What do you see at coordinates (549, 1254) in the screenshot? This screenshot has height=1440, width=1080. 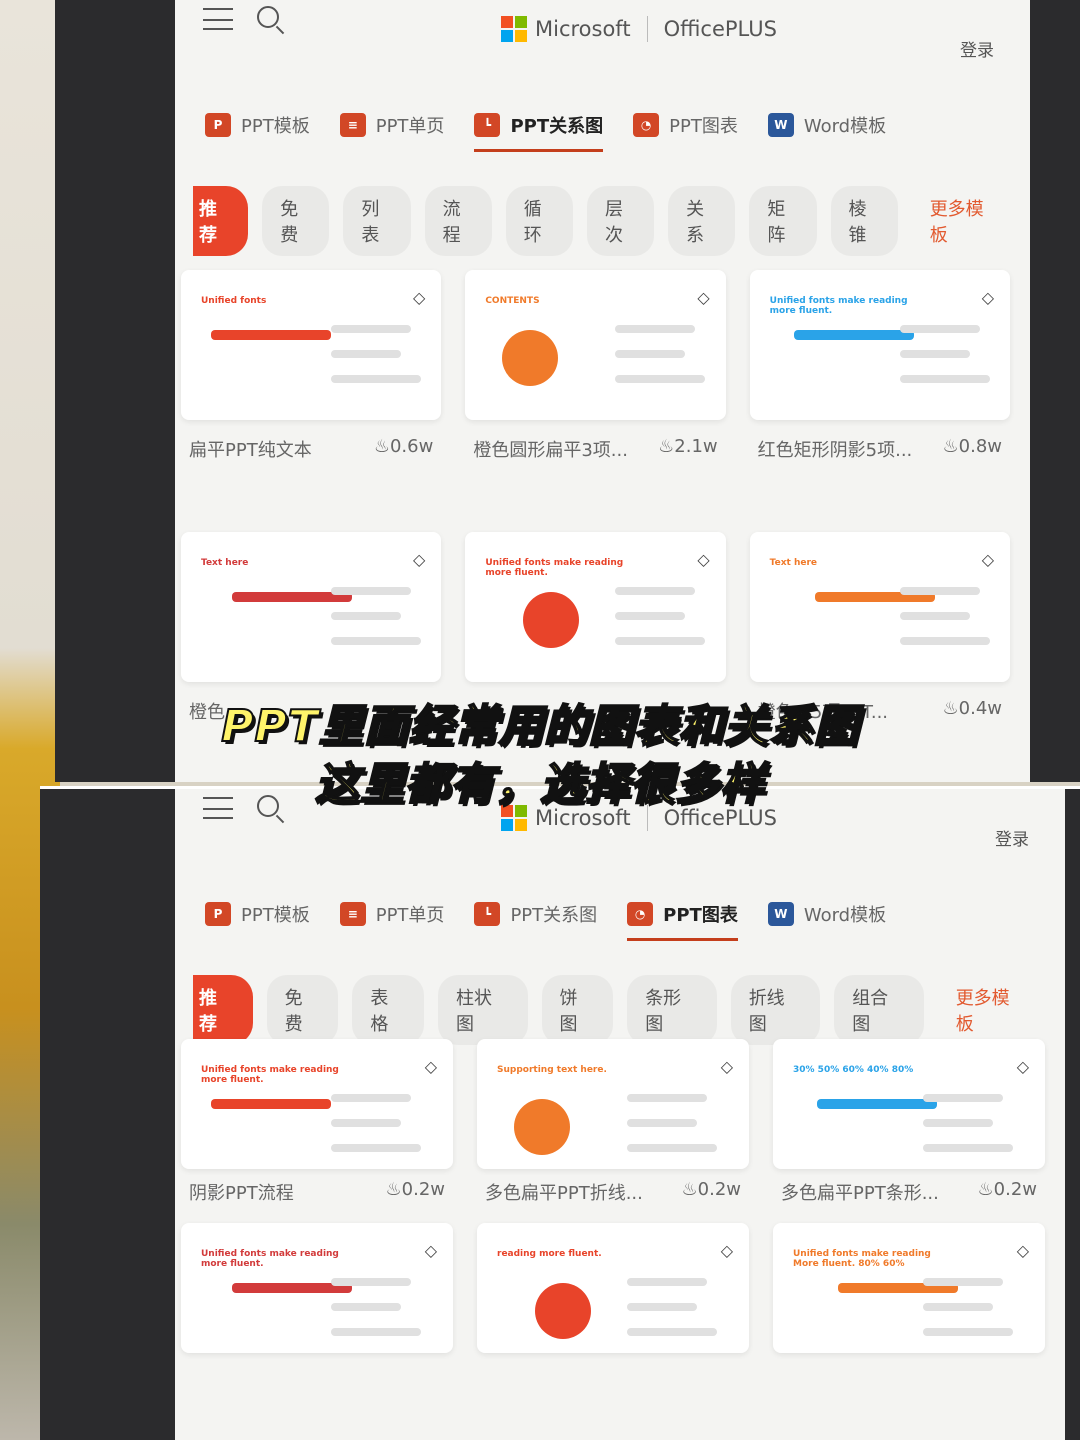 I see `thumbnail-text: reading more fluent.` at bounding box center [549, 1254].